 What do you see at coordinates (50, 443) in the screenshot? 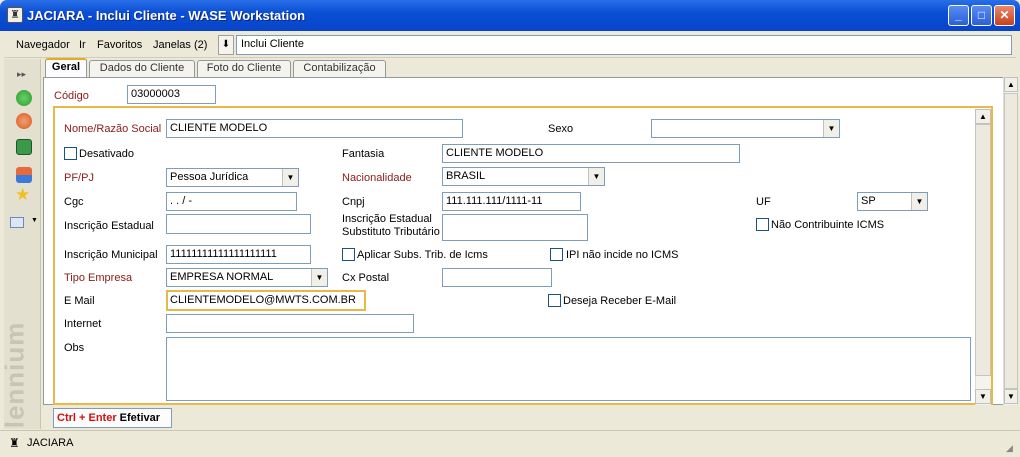
I see `status-user: JACIARA` at bounding box center [50, 443].